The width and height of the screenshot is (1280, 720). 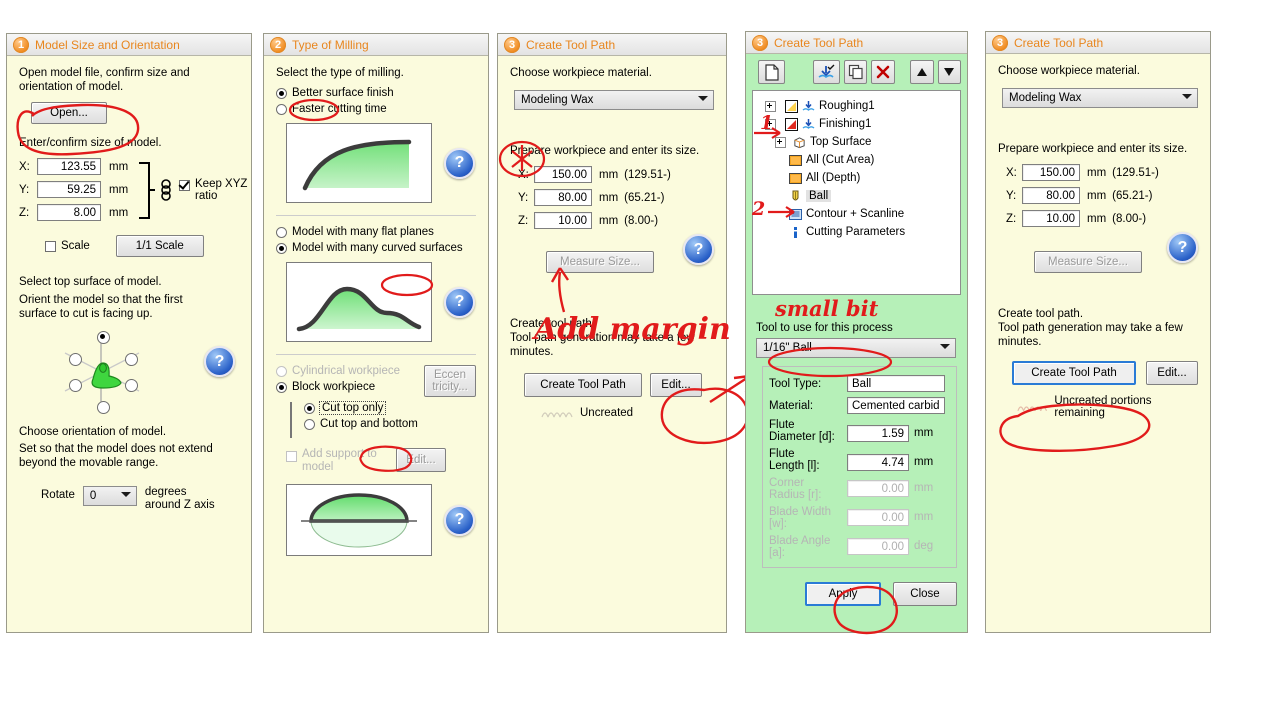 I want to click on material-row: Material:, so click(x=859, y=405).